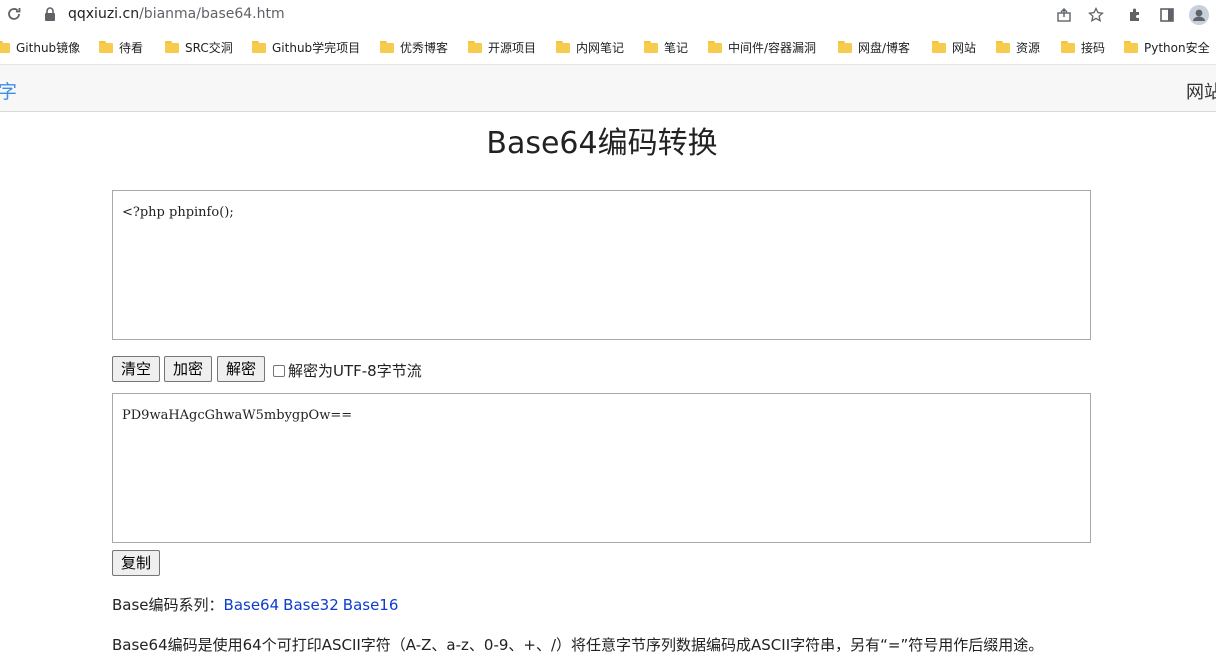 Image resolution: width=1216 pixels, height=670 pixels. I want to click on bookmark-label: 网盘/博客, so click(884, 47).